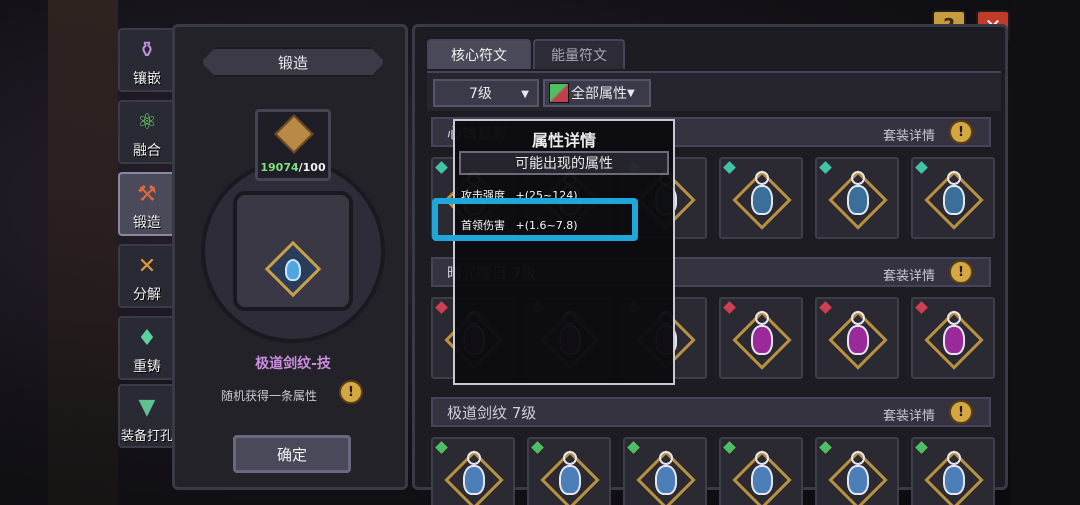 This screenshot has width=1080, height=505. What do you see at coordinates (293, 224) in the screenshot?
I see `forge-altar: 19074/100` at bounding box center [293, 224].